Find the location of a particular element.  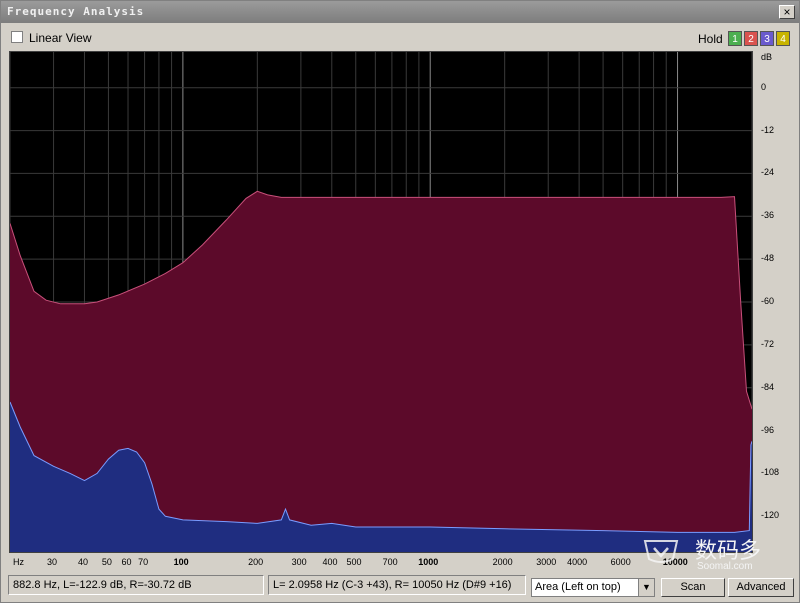

hz-tick-label: 60 is located at coordinates (126, 562).